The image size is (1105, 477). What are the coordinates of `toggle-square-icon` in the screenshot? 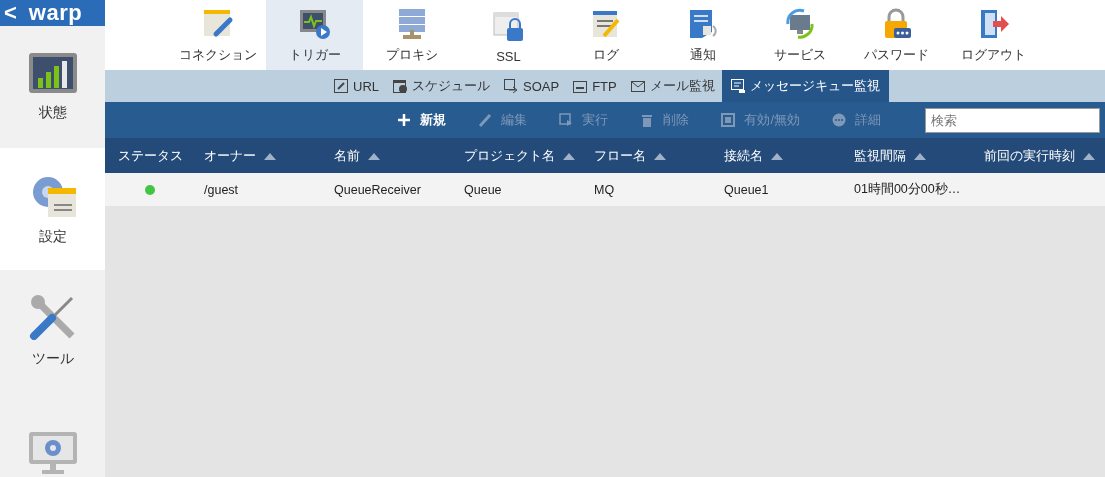 It's located at (728, 120).